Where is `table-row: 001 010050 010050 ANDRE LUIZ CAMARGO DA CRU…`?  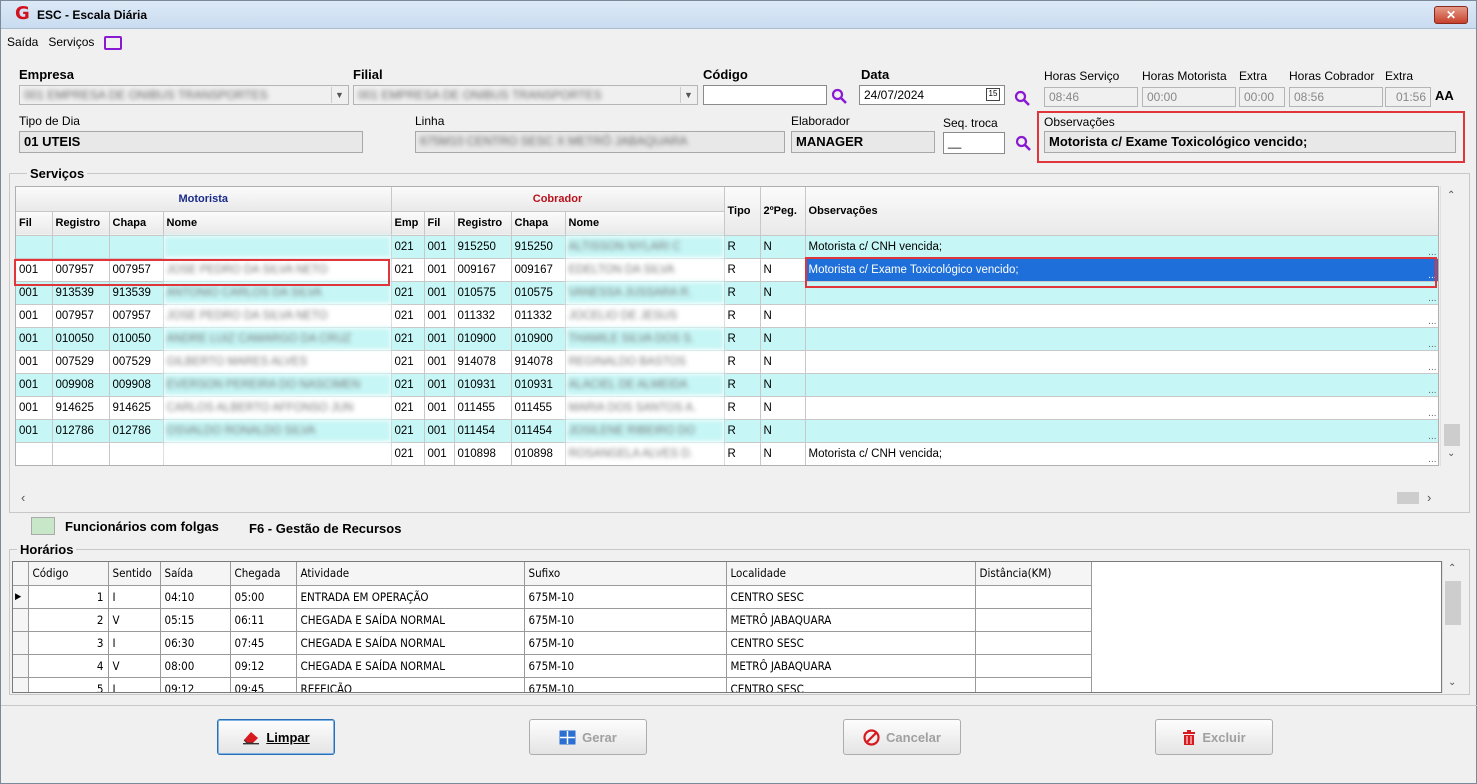
table-row: 001 010050 010050 ANDRE LUIZ CAMARGO DA CRU… is located at coordinates (727, 339).